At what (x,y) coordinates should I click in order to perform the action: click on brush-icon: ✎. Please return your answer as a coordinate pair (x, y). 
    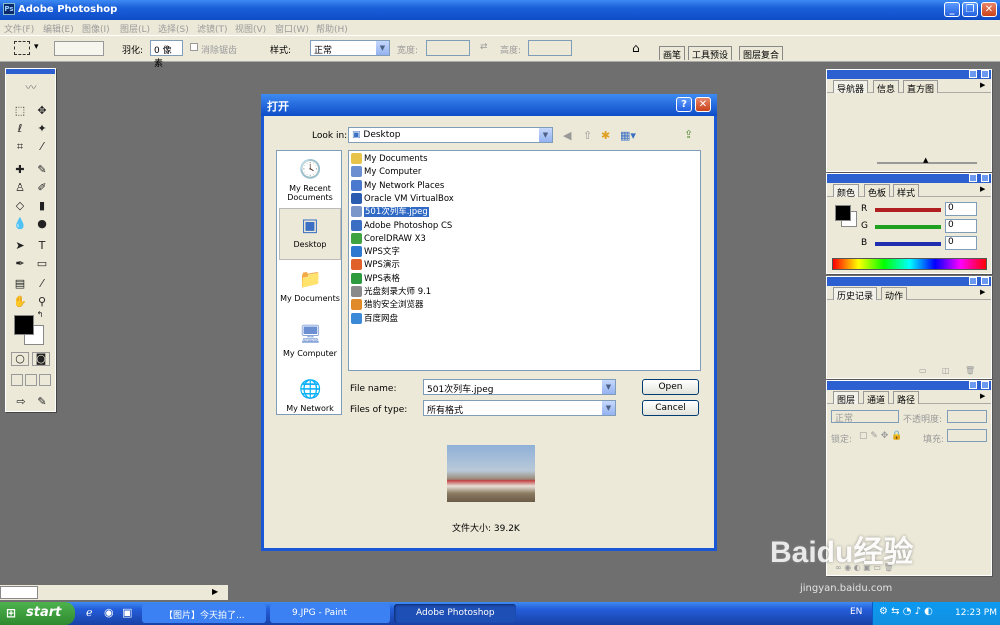
    Looking at the image, I should click on (42, 170).